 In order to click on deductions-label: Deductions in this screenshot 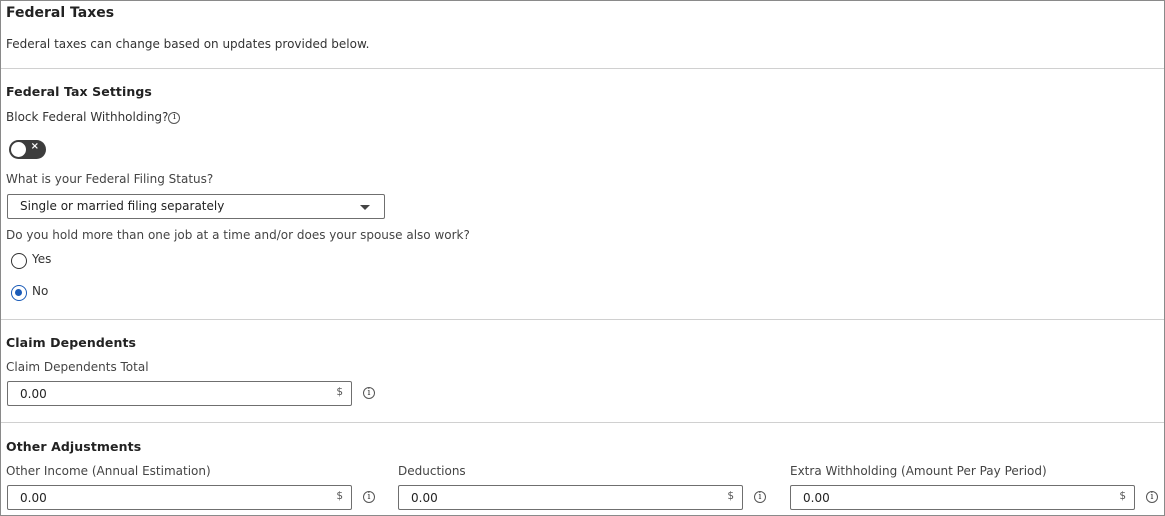, I will do `click(432, 471)`.